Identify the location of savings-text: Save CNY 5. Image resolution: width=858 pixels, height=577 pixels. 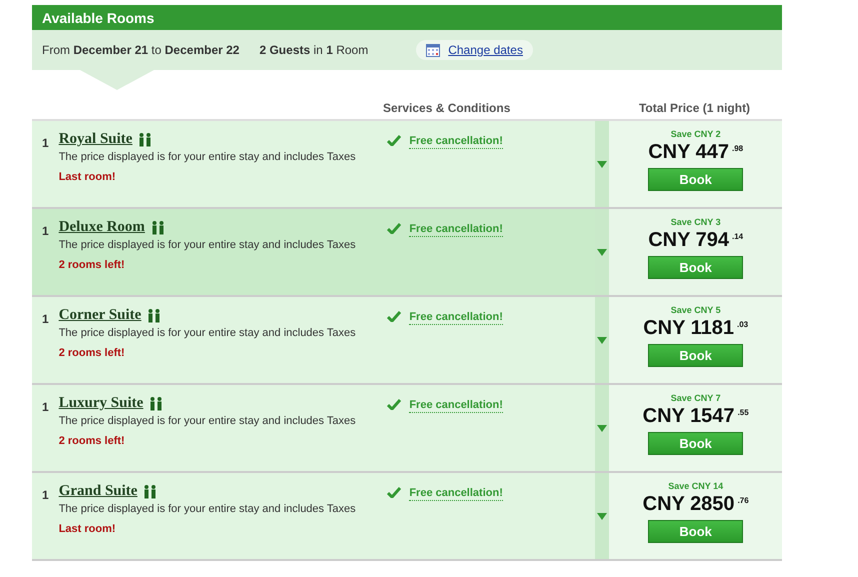
(695, 310).